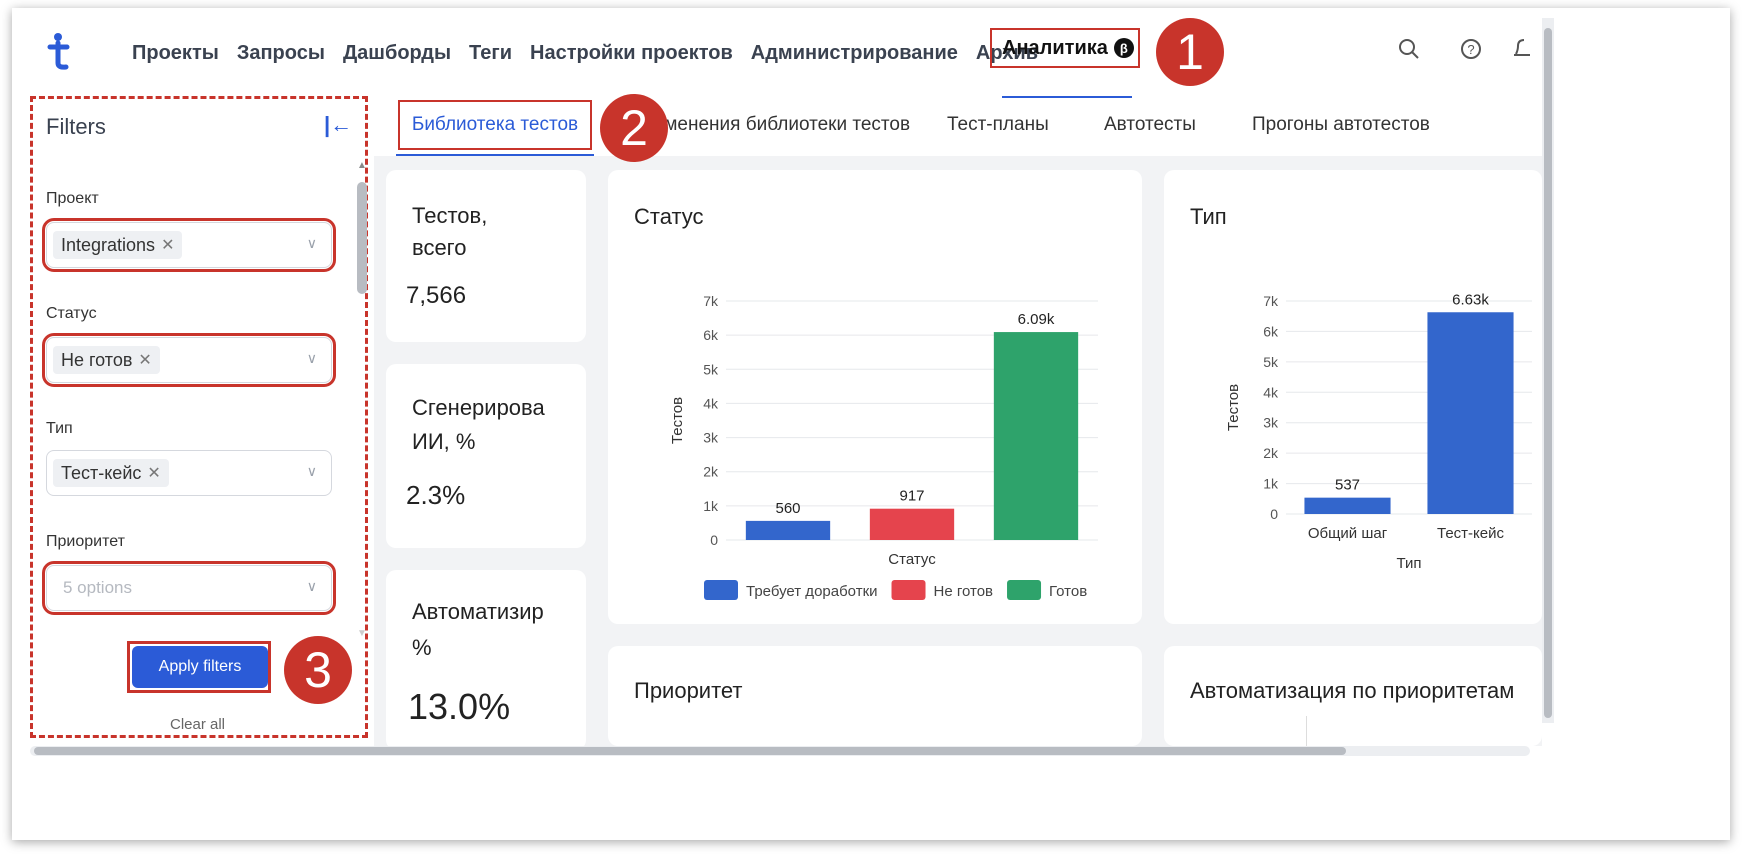 This screenshot has height=861, width=1742. Describe the element at coordinates (998, 125) in the screenshot. I see `tab-test-plans: Тест-планы` at that location.